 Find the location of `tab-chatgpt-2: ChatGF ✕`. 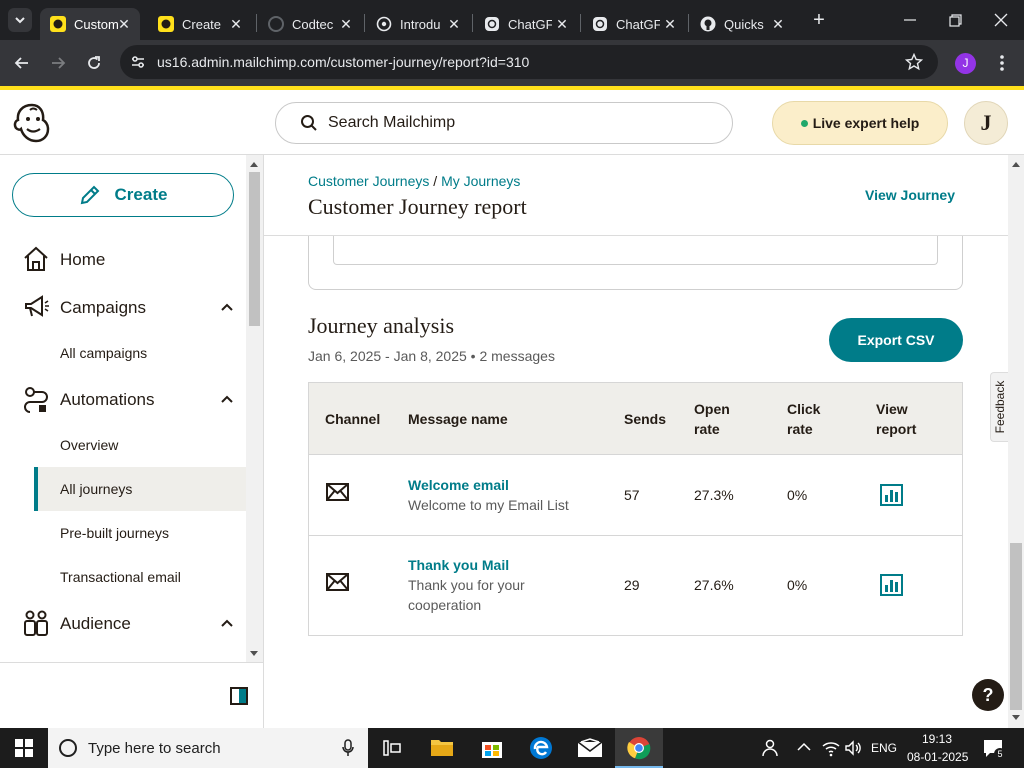

tab-chatgpt-2: ChatGF ✕ is located at coordinates (634, 24).